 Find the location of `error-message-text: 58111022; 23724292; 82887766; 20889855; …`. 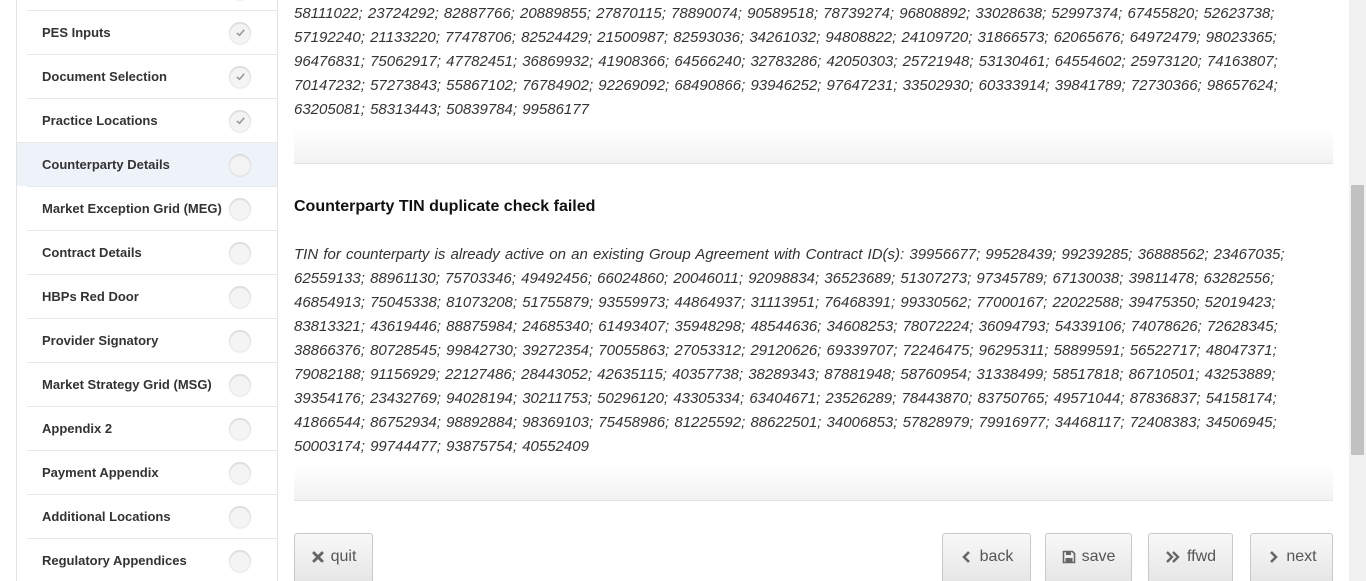

error-message-text: 58111022; 23724292; 82887766; 20889855; … is located at coordinates (786, 61).